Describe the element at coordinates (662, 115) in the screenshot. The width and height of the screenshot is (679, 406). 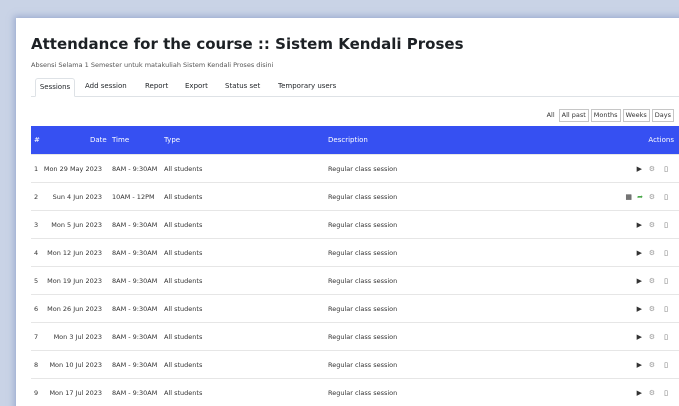
I see `view-days-button: Days` at that location.